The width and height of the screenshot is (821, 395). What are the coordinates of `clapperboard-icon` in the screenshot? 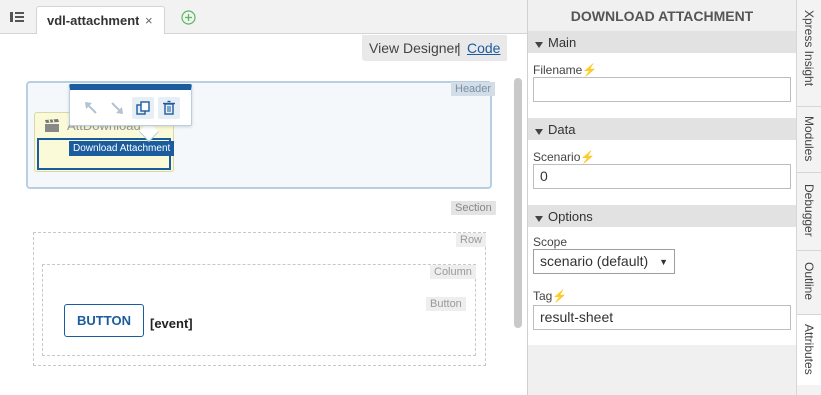 It's located at (52, 127).